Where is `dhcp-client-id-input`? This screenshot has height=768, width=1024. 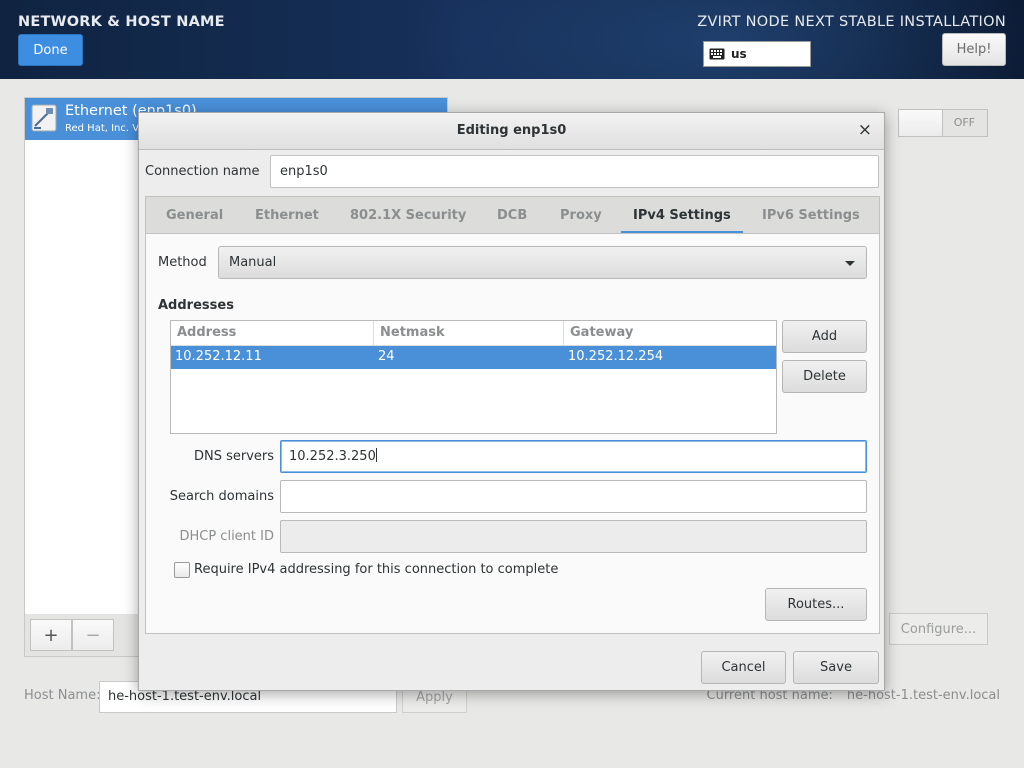 dhcp-client-id-input is located at coordinates (573, 536).